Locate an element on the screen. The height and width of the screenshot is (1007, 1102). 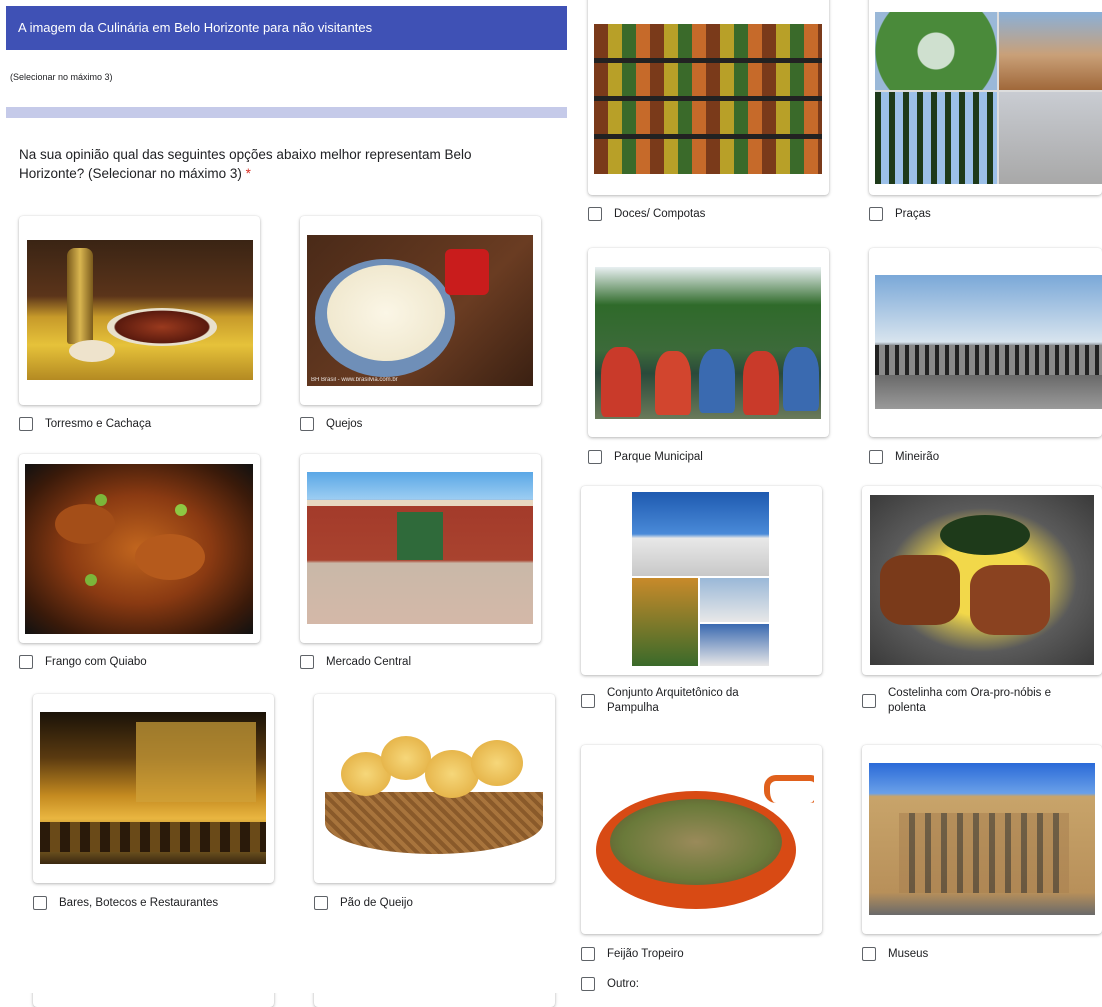
option-label: Mercado Central is located at coordinates (369, 662).